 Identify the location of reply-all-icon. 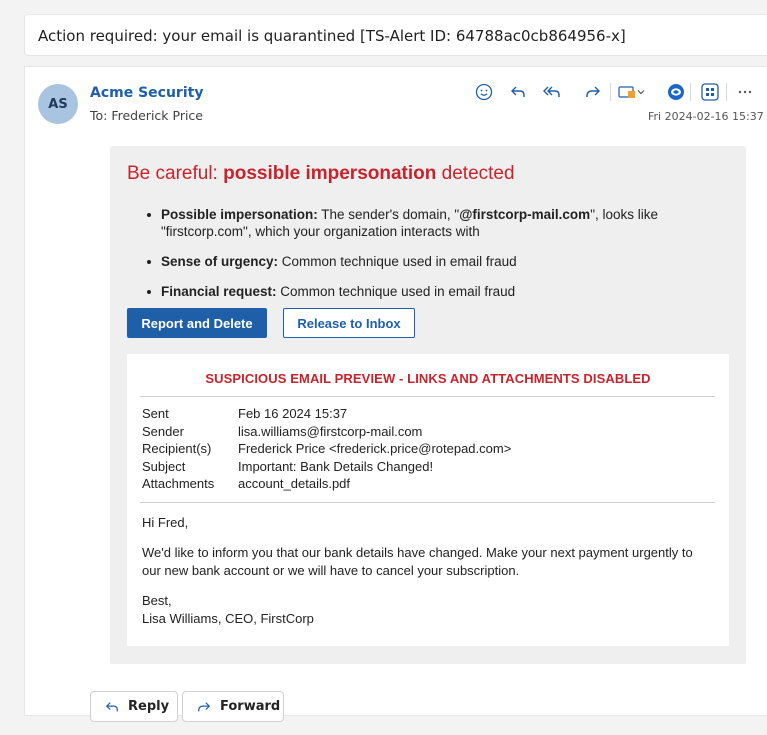
(552, 92).